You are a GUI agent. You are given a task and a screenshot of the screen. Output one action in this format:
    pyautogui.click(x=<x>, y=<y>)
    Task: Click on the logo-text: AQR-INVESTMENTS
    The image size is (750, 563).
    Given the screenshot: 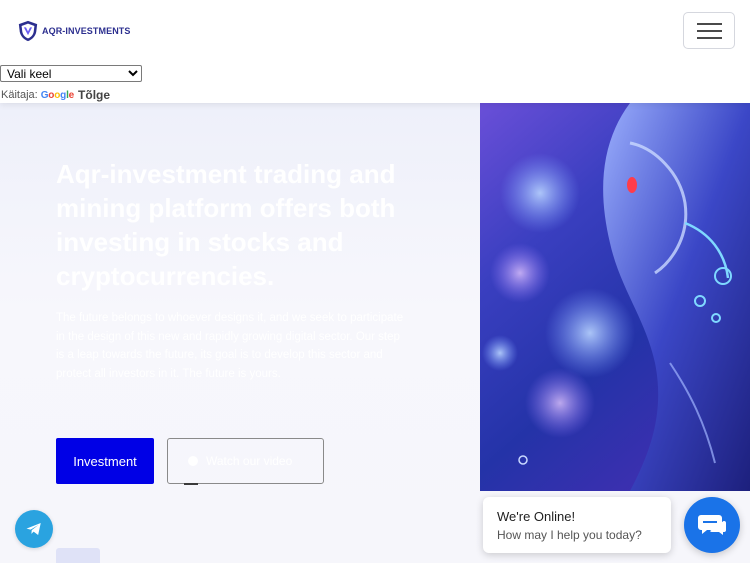 What is the action you would take?
    pyautogui.click(x=86, y=31)
    